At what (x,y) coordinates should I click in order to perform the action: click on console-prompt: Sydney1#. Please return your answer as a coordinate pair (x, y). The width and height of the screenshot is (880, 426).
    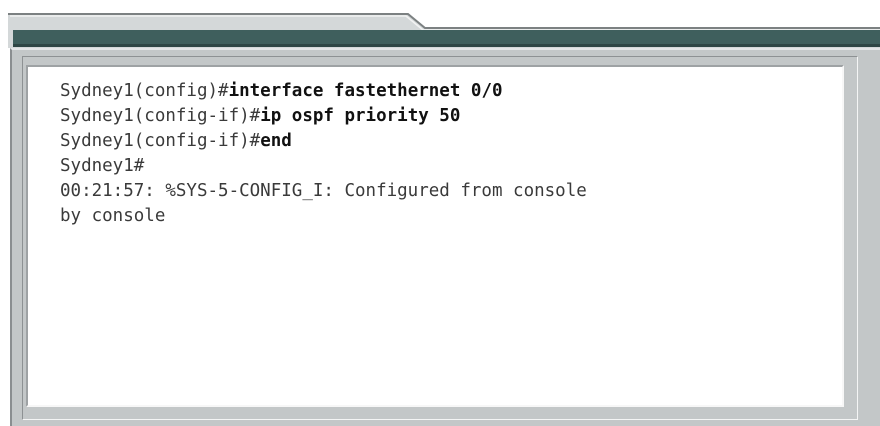
    Looking at the image, I should click on (102, 166).